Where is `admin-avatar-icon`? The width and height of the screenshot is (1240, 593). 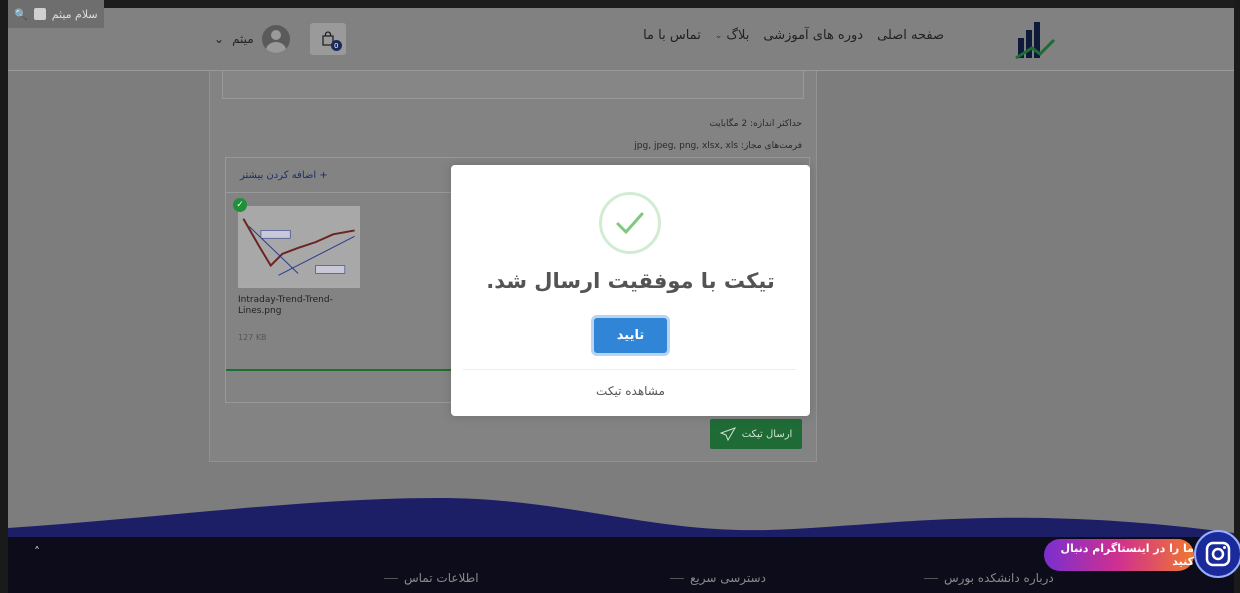
admin-avatar-icon is located at coordinates (39, 14).